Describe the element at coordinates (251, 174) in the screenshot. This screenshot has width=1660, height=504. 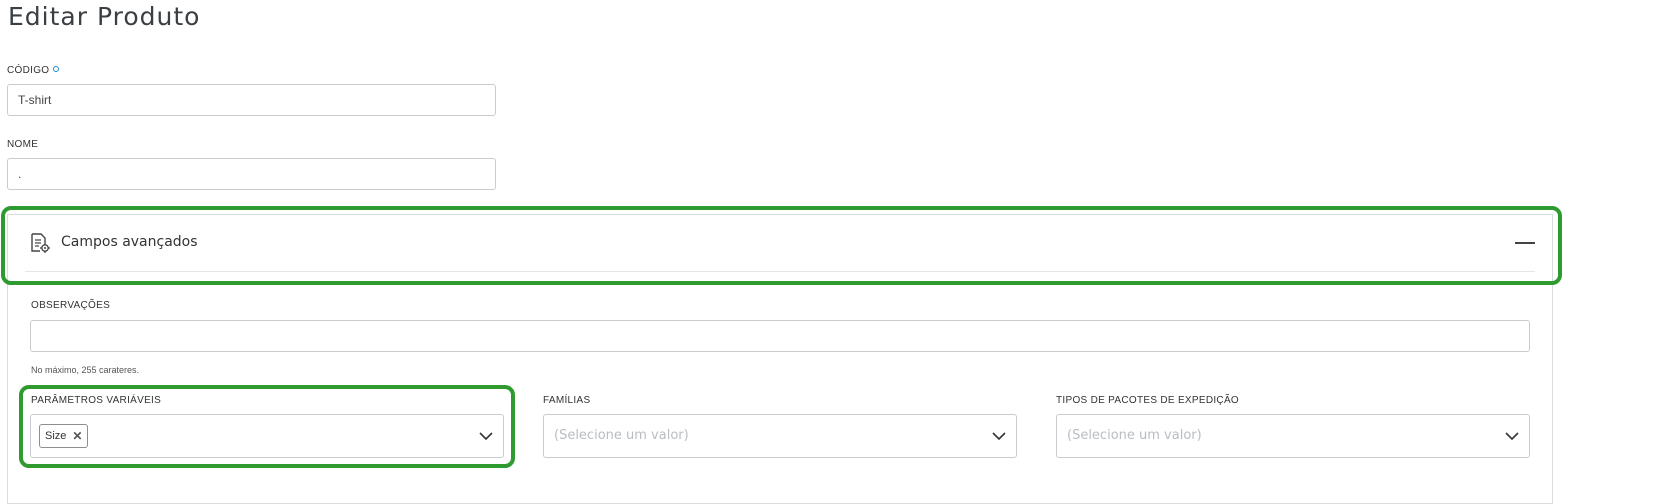
I see `nome-input: .` at that location.